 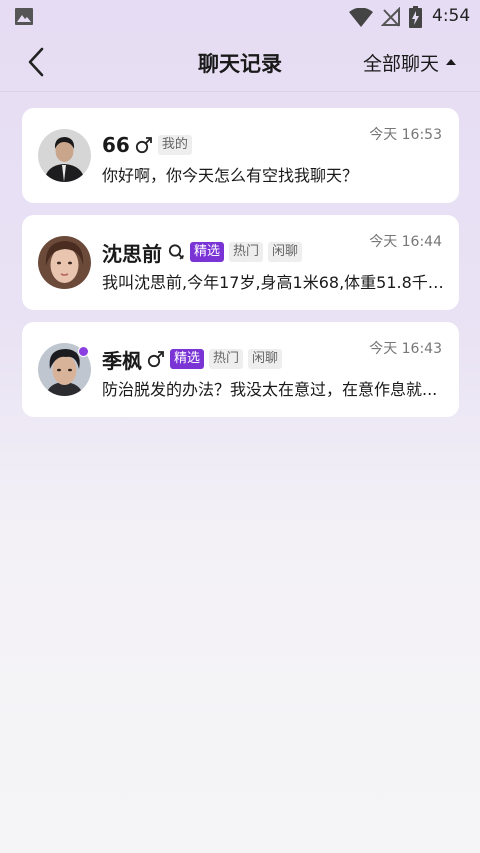 What do you see at coordinates (361, 19) in the screenshot?
I see `wifi-icon` at bounding box center [361, 19].